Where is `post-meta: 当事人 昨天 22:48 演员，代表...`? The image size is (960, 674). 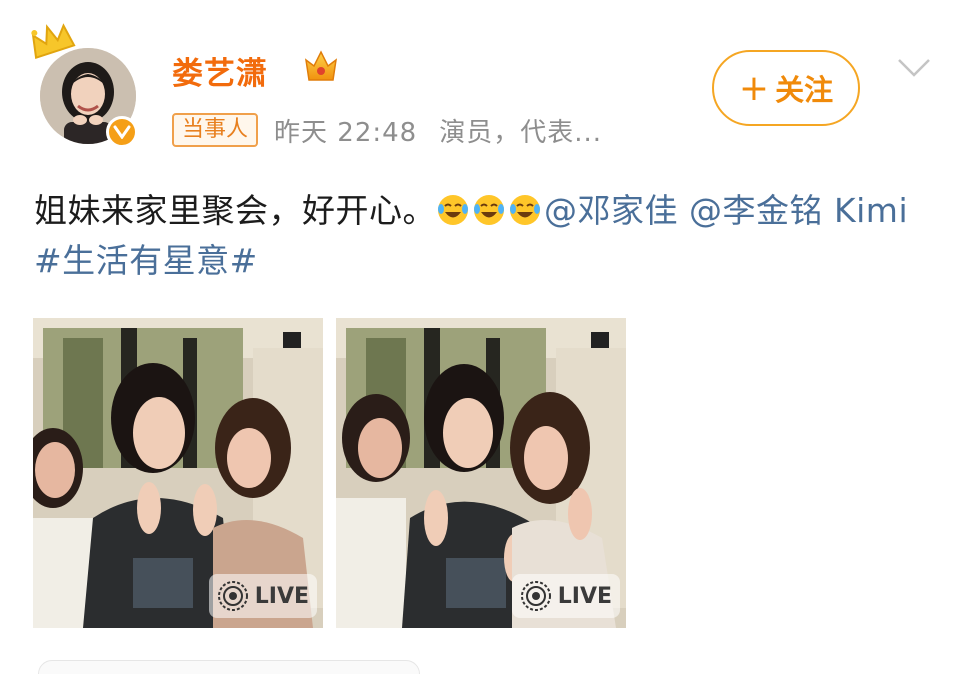
post-meta: 当事人 昨天 22:48 演员，代表... is located at coordinates (387, 130).